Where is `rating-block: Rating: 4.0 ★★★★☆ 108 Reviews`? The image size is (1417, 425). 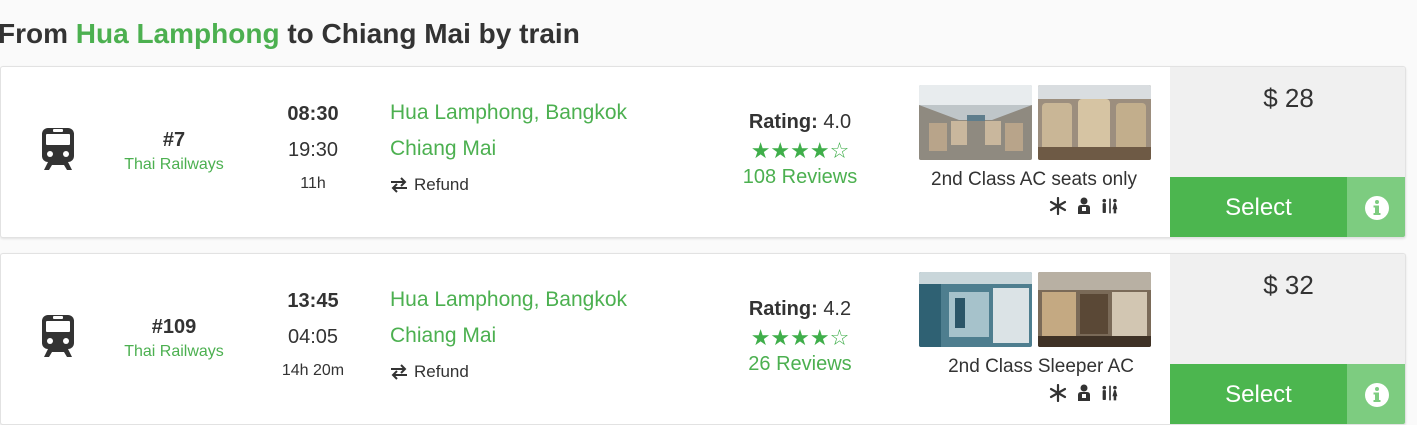 rating-block: Rating: 4.0 ★★★★☆ 108 Reviews is located at coordinates (800, 150).